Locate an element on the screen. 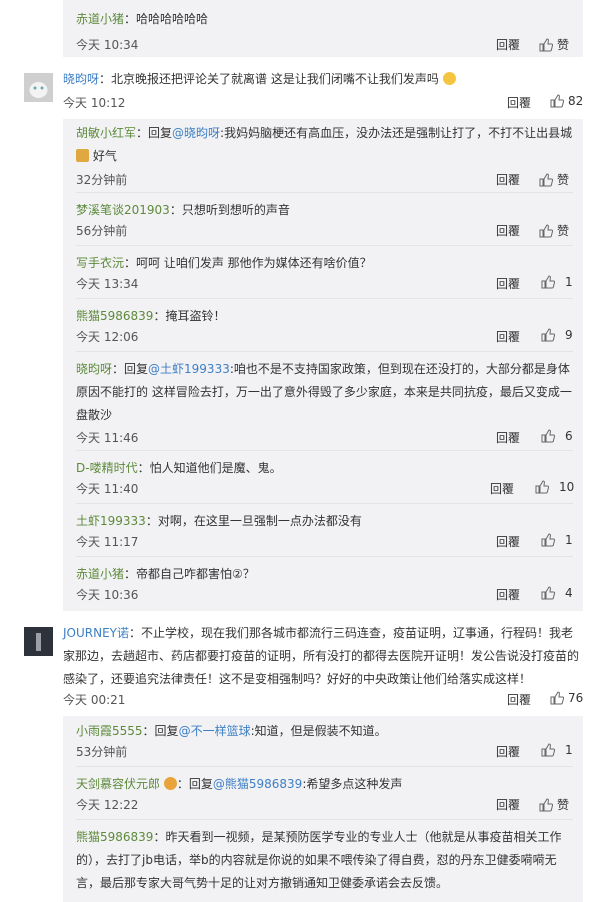 The width and height of the screenshot is (605, 902). comment-text: 哈哈哈哈哈哈 is located at coordinates (172, 19).